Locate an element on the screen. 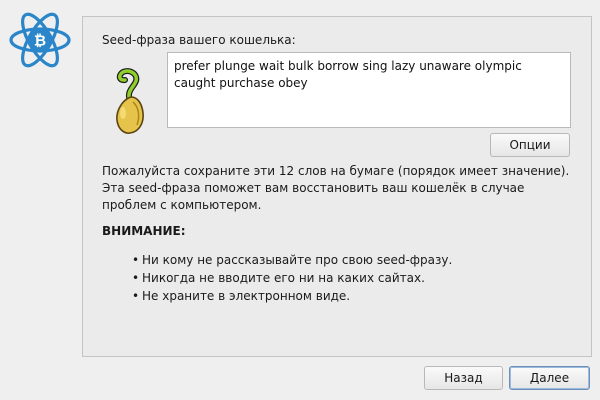 This screenshot has height=400, width=600. sprouting-seed-icon is located at coordinates (131, 97).